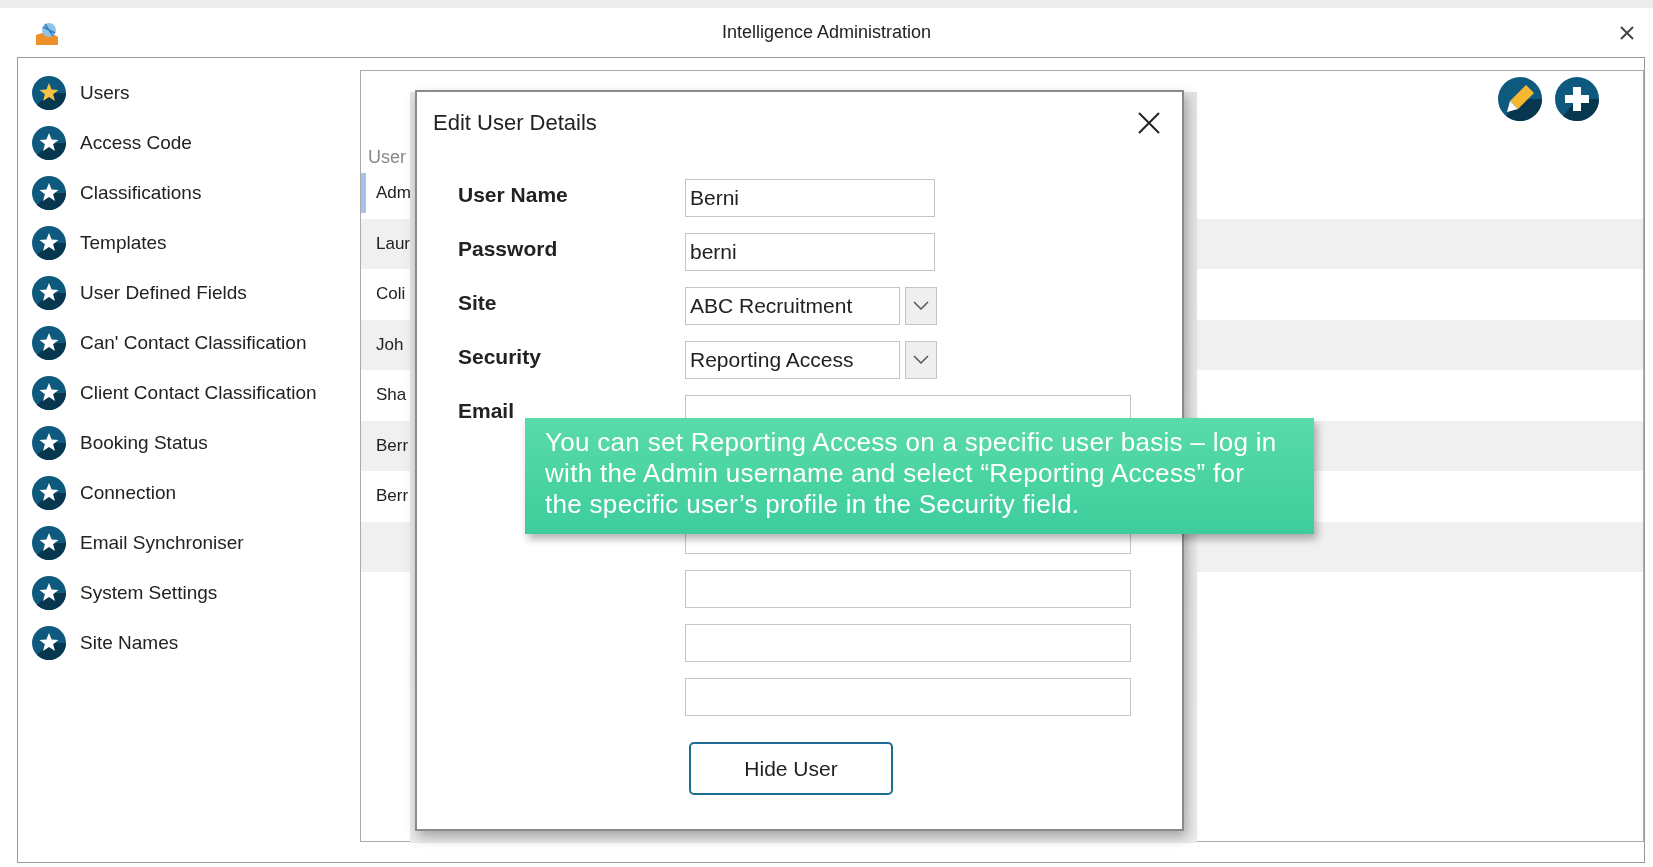 The image size is (1653, 867). I want to click on close-button, so click(1149, 123).